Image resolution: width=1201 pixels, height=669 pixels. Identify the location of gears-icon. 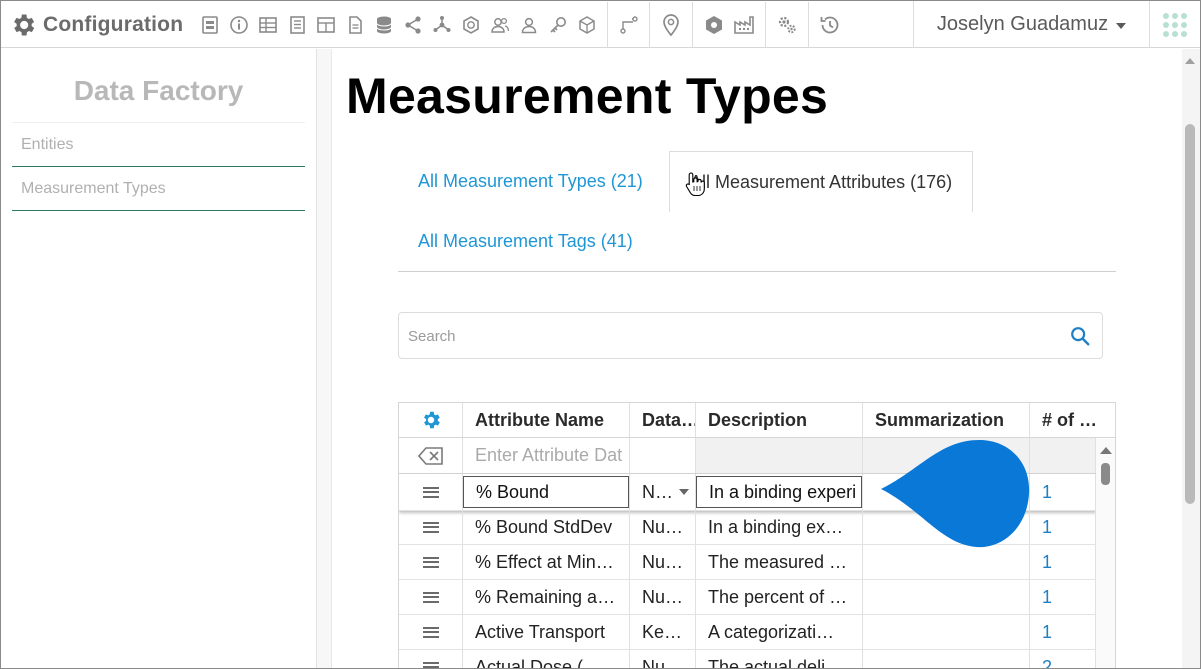
(787, 25).